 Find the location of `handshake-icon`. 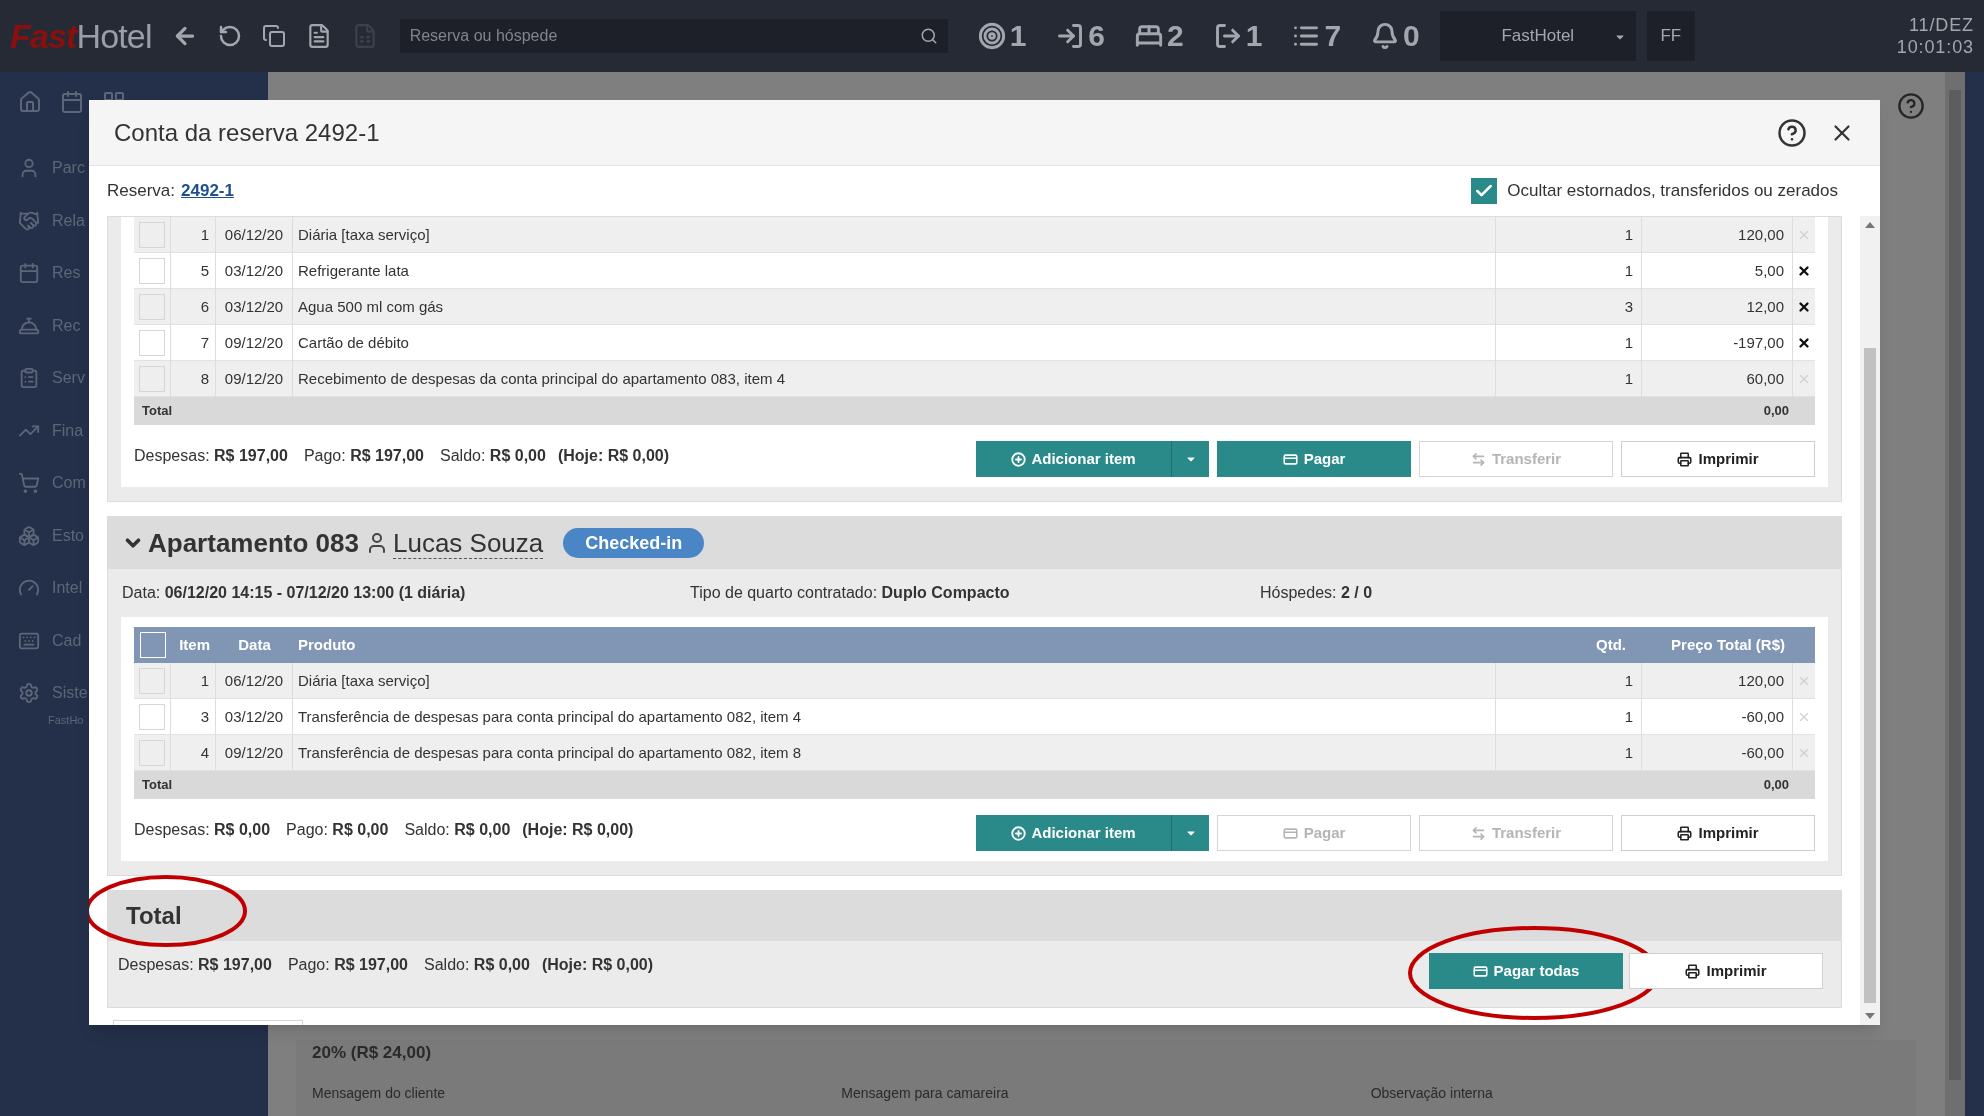

handshake-icon is located at coordinates (29, 220).